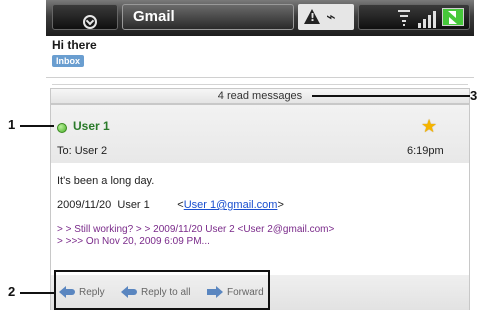 This screenshot has width=478, height=310. What do you see at coordinates (474, 95) in the screenshot?
I see `callout-number-3: 3` at bounding box center [474, 95].